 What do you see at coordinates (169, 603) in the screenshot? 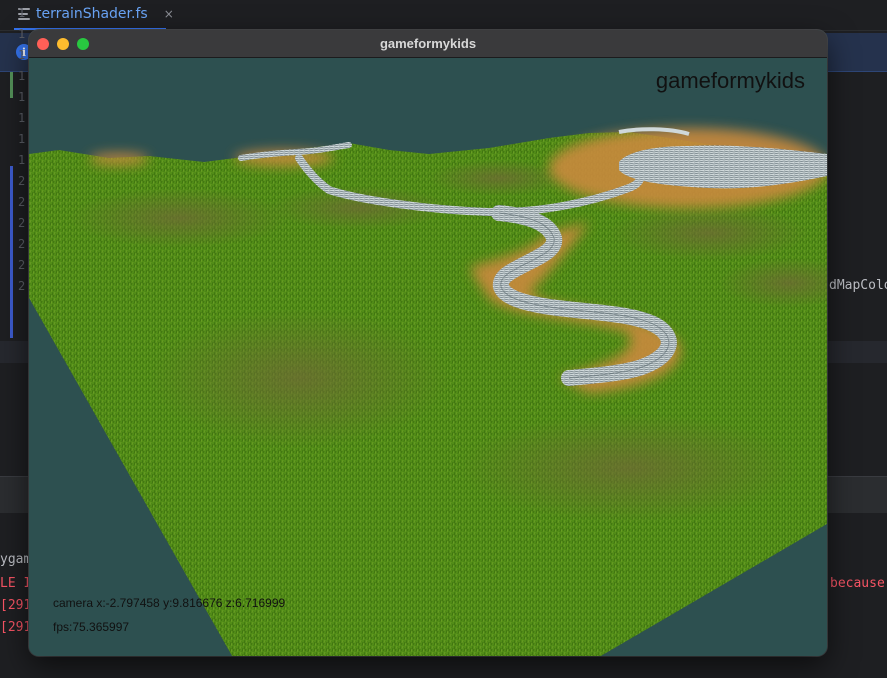
I see `camera-position-readout: camera x:-2.797458 y:9.816676 z:6.716999` at bounding box center [169, 603].